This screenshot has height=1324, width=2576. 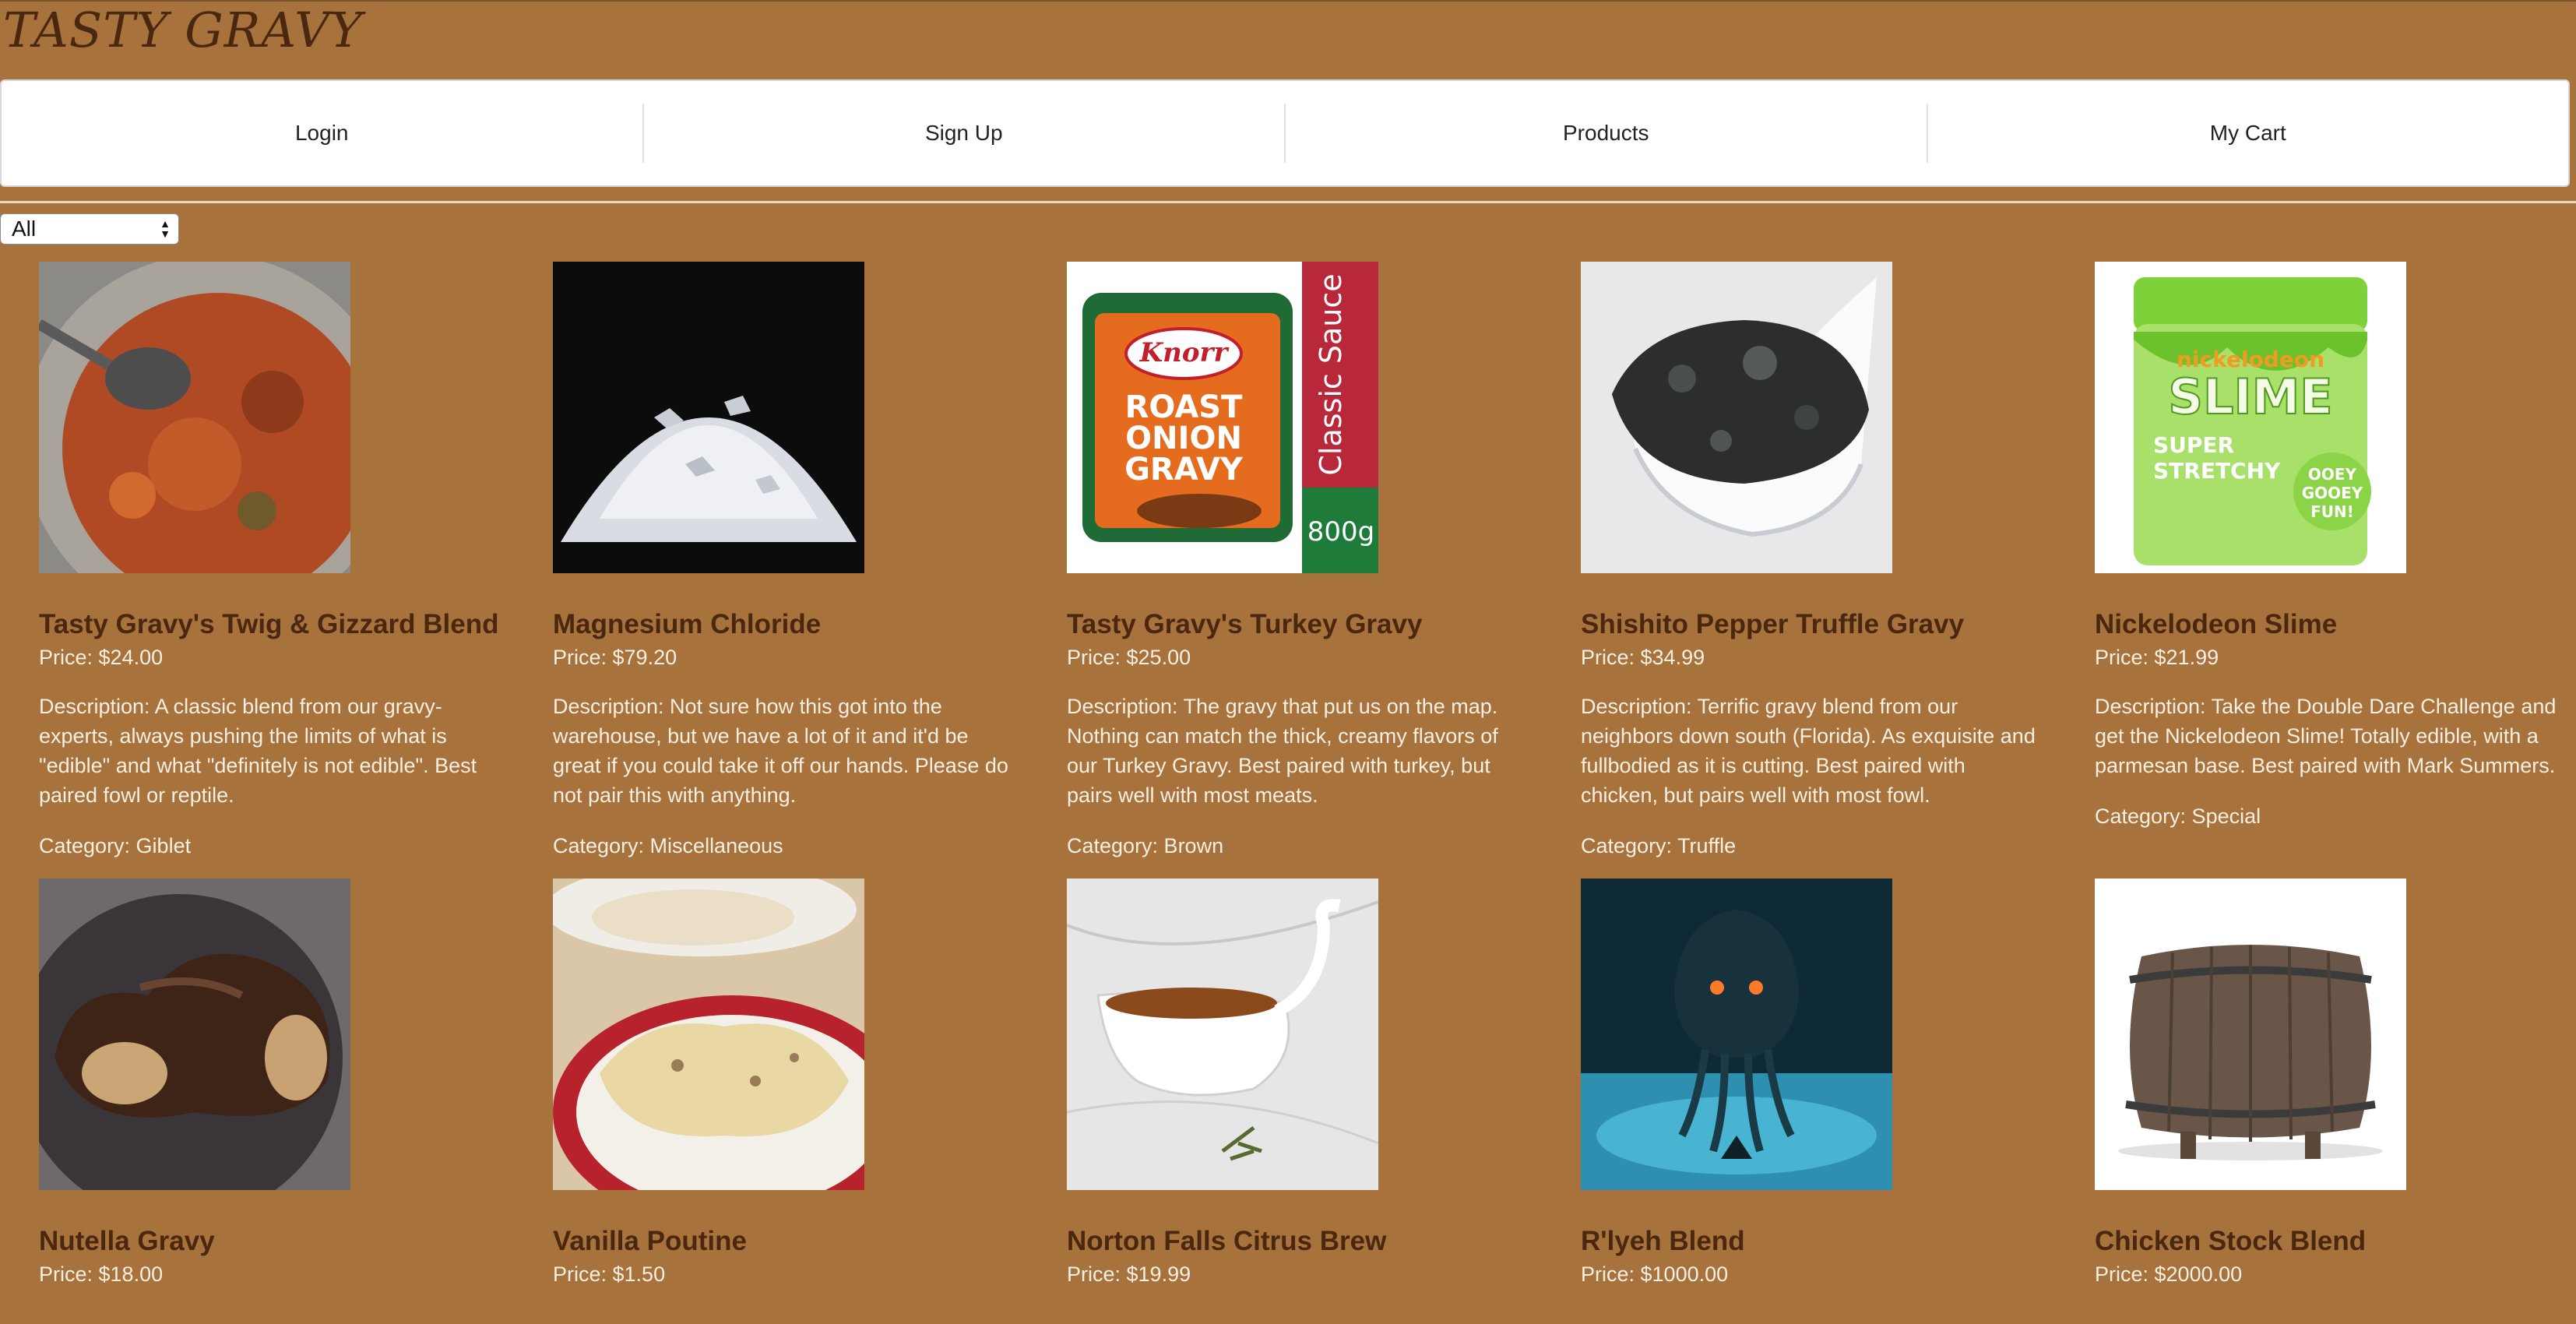 I want to click on nav-sign-up: Sign Up, so click(x=963, y=133).